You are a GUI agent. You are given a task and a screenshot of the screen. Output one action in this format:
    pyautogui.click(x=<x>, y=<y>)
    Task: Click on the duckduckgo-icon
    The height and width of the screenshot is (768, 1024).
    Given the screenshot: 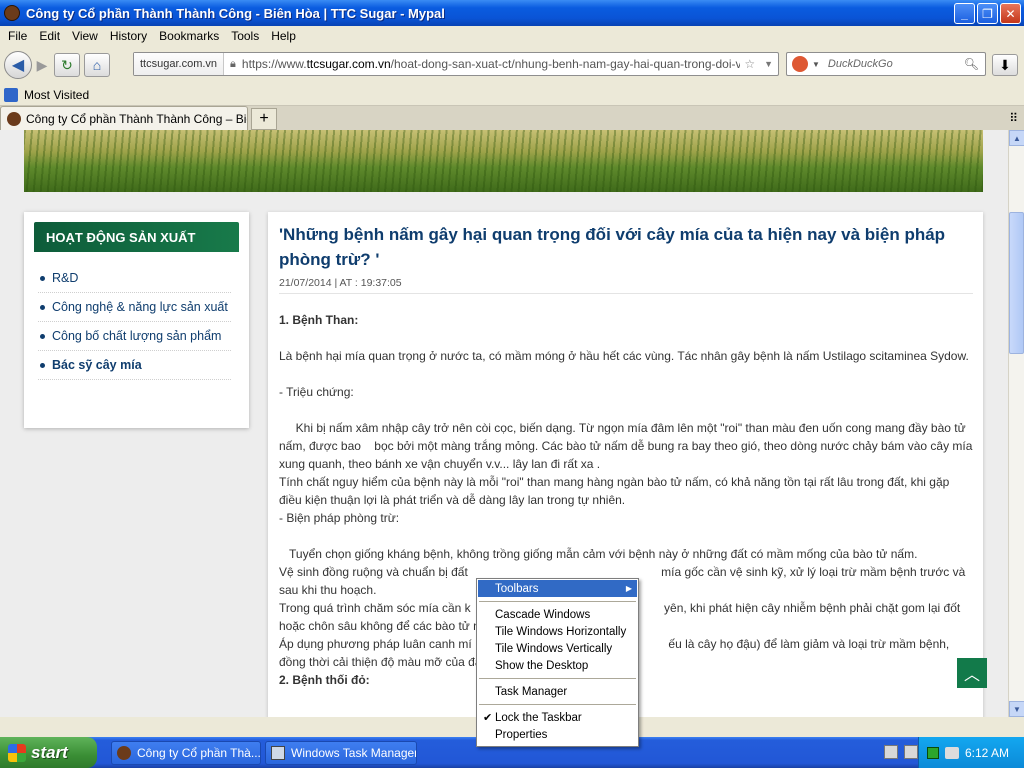 What is the action you would take?
    pyautogui.click(x=800, y=64)
    